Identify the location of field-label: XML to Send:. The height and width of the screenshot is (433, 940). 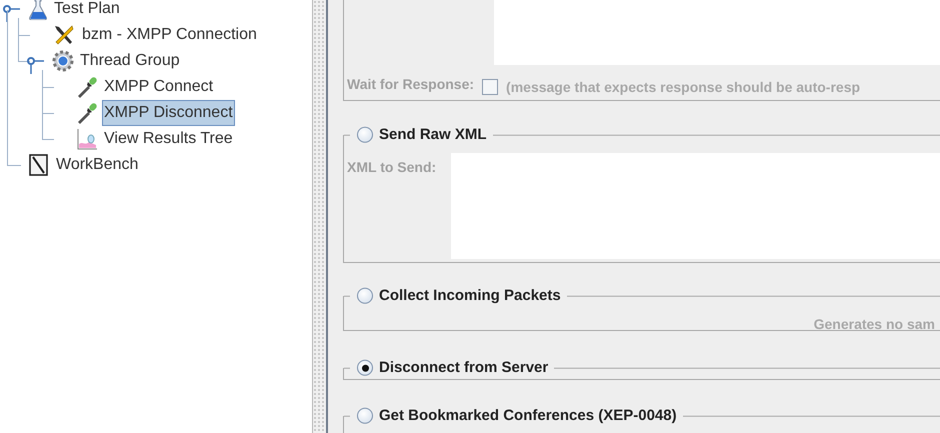
(391, 167).